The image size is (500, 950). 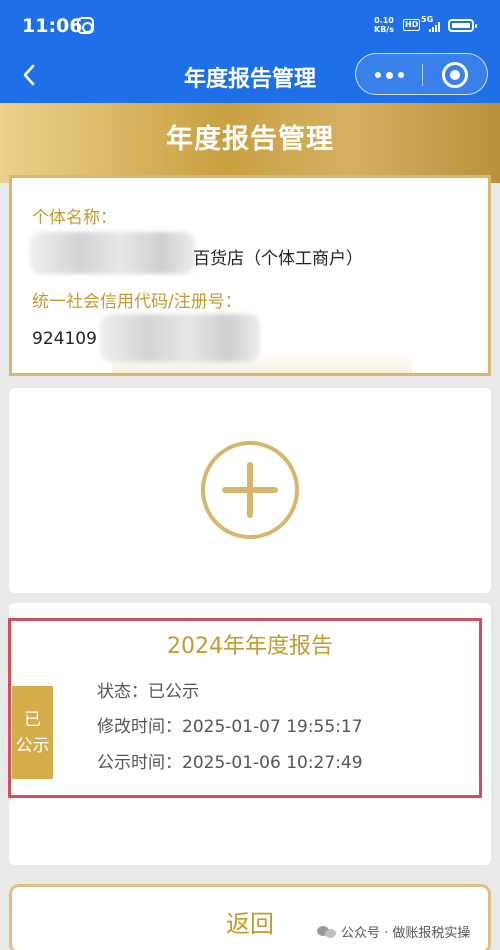 What do you see at coordinates (112, 253) in the screenshot?
I see `redacted-name` at bounding box center [112, 253].